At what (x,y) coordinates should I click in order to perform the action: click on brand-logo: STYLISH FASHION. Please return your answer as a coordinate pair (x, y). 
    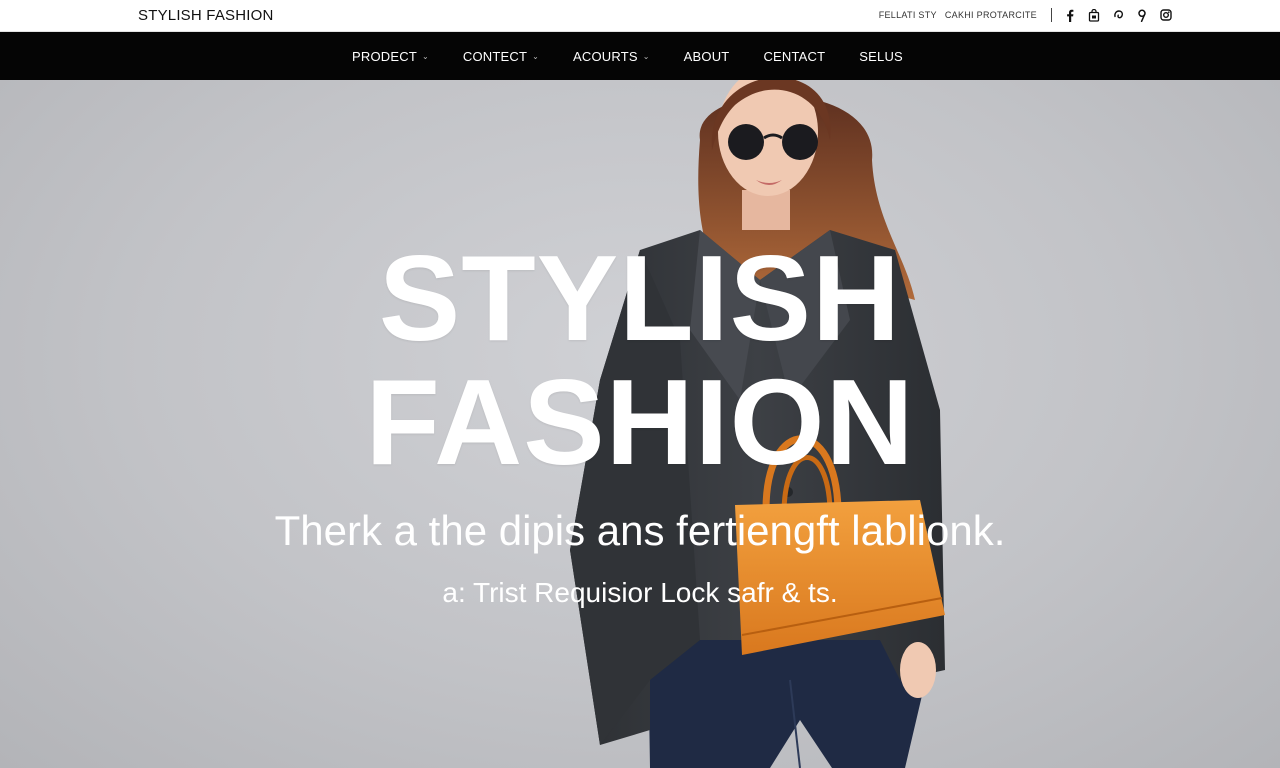
    Looking at the image, I should click on (206, 15).